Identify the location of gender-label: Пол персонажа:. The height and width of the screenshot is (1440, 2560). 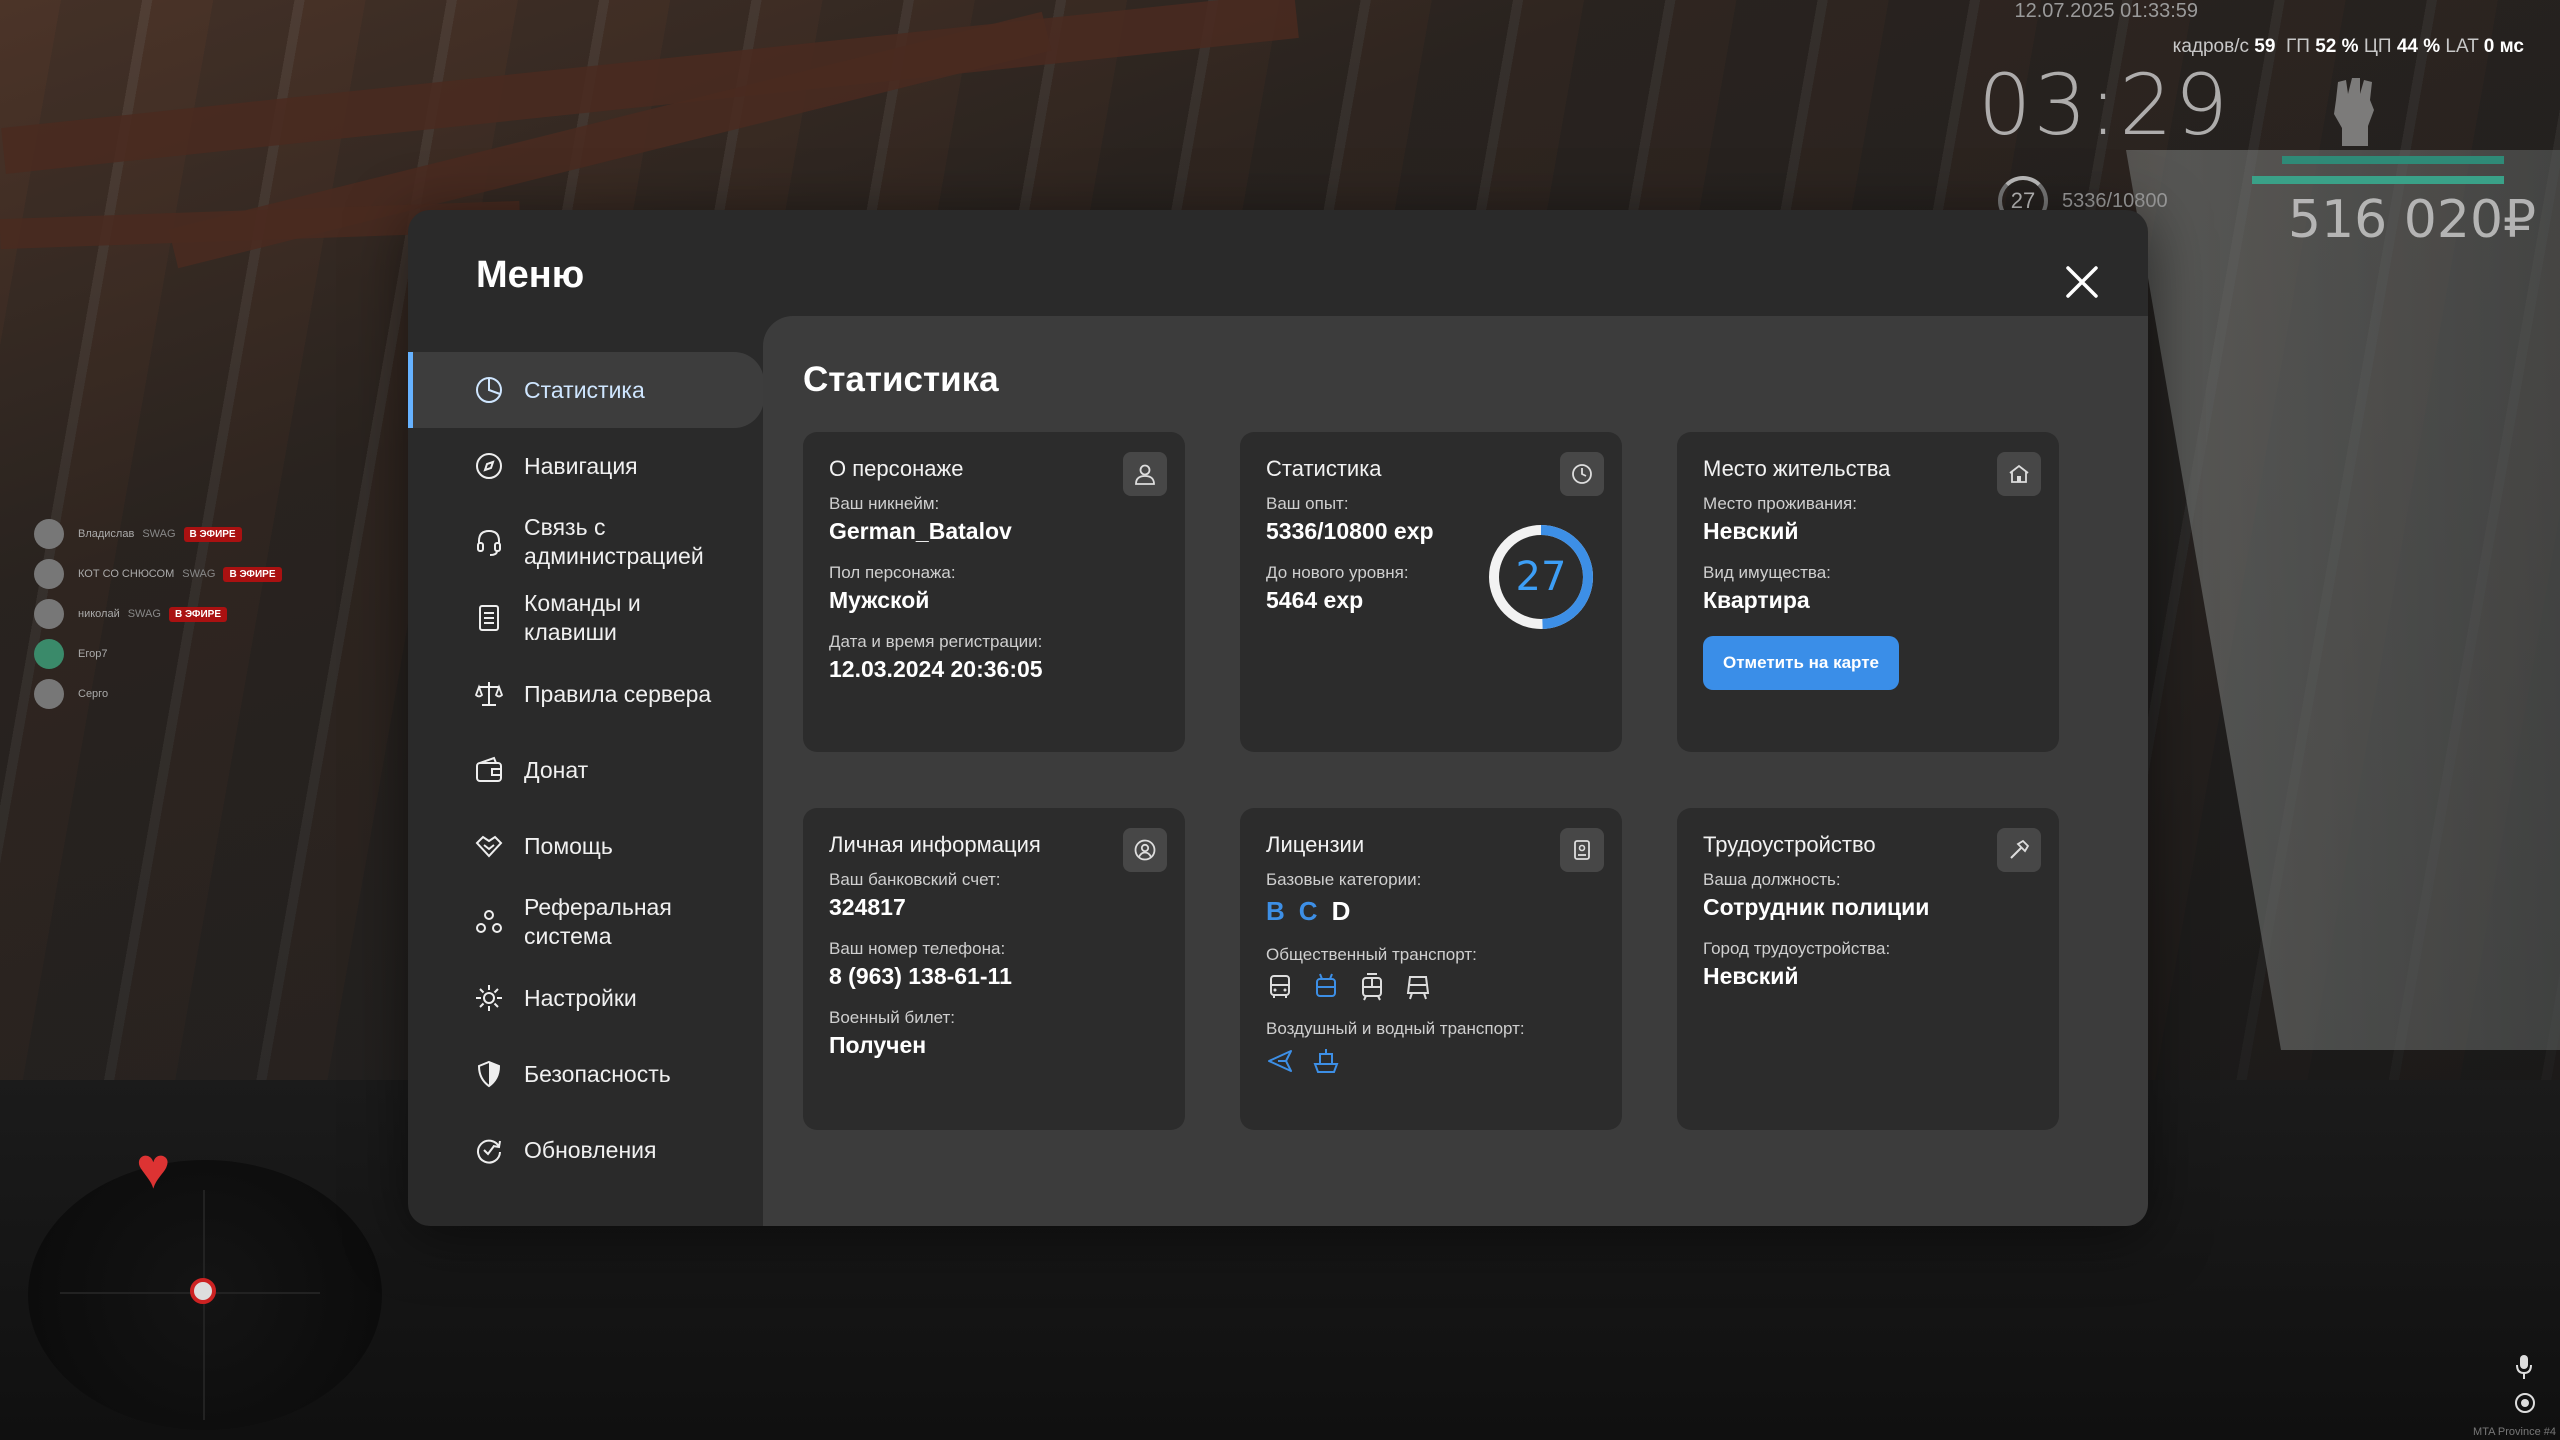
(892, 572).